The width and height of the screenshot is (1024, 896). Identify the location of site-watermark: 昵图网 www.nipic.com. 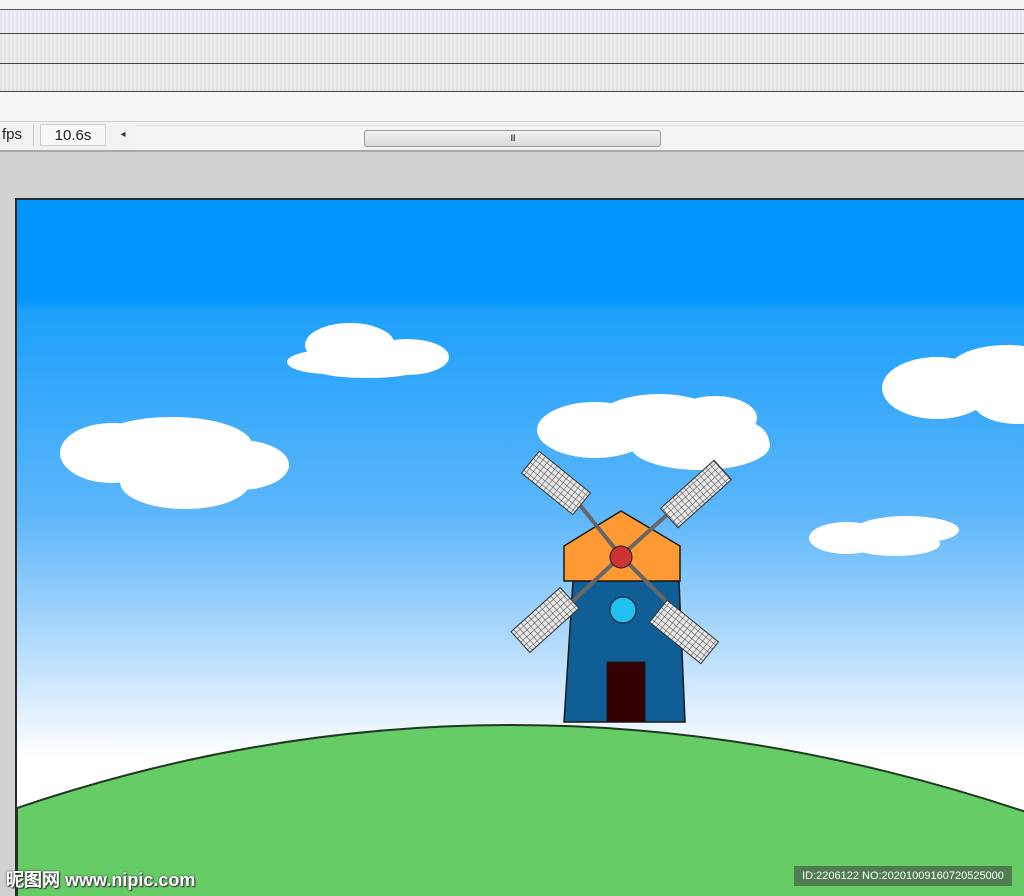
(101, 880).